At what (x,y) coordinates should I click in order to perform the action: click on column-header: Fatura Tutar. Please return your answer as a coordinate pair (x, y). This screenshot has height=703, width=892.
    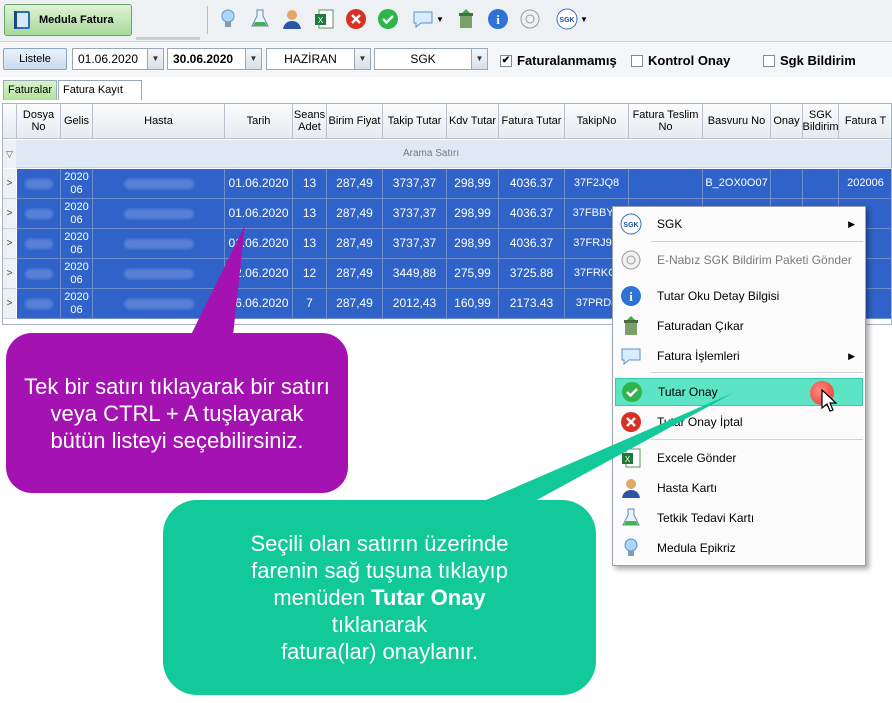
    Looking at the image, I should click on (532, 121).